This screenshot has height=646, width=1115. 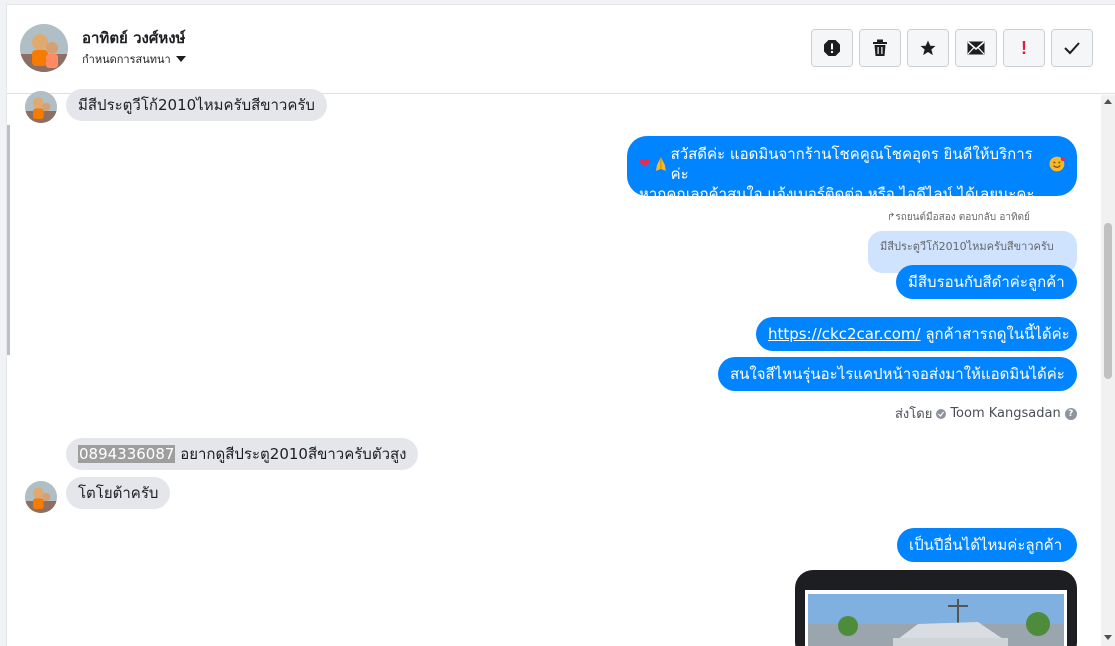 I want to click on left-scroll-edge, so click(x=8, y=240).